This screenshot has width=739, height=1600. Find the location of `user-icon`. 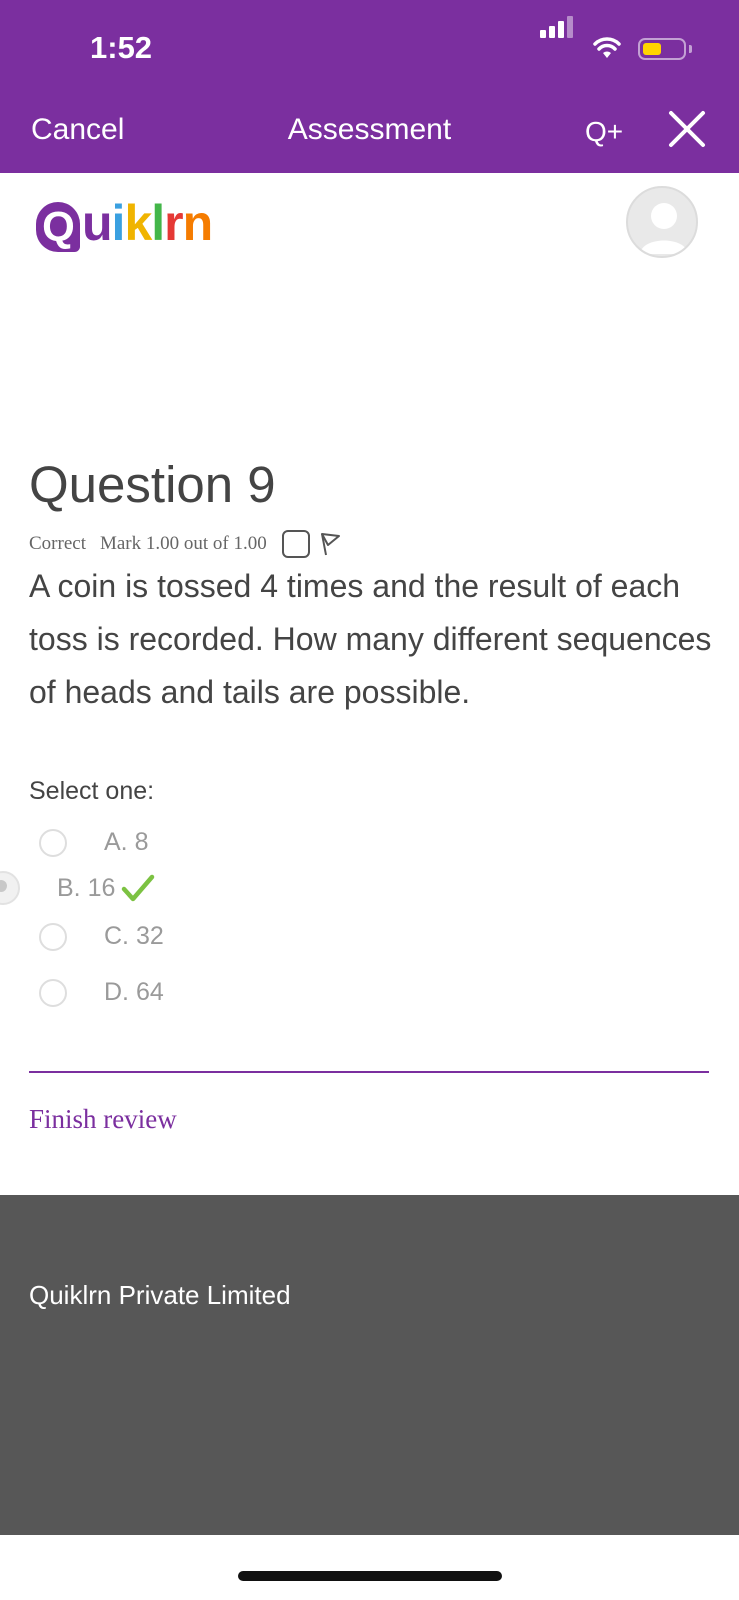

user-icon is located at coordinates (664, 228).